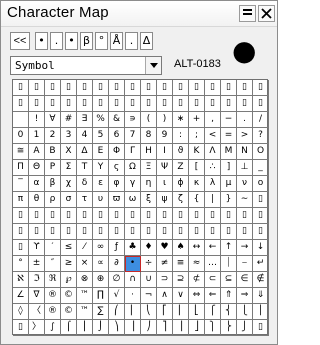  Describe the element at coordinates (21, 312) in the screenshot. I see `char-cell: ◊` at that location.